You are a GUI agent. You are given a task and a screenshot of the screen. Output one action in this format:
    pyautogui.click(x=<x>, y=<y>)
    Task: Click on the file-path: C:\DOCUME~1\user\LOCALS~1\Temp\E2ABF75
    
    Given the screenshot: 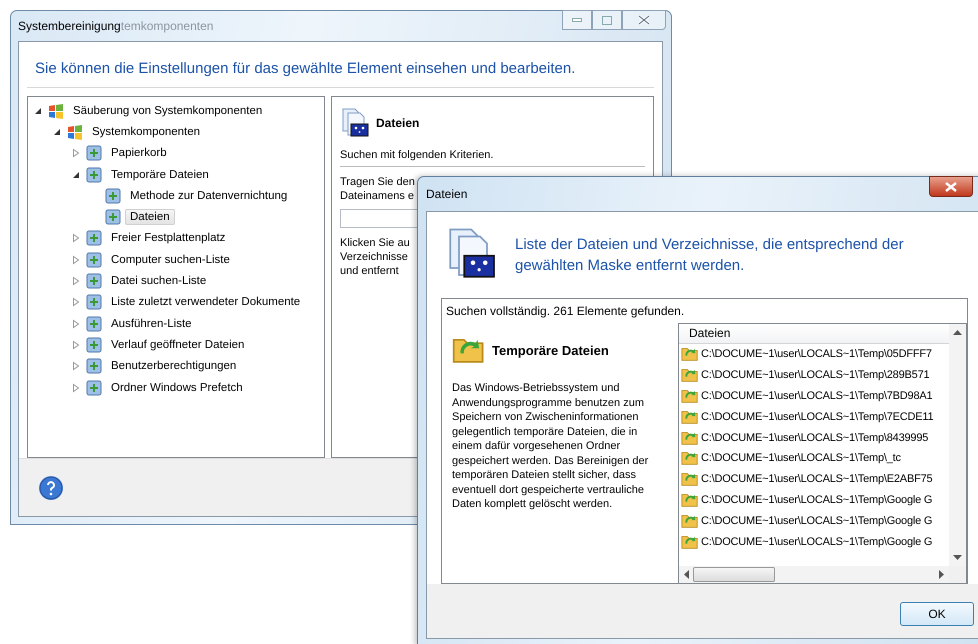 What is the action you would take?
    pyautogui.click(x=816, y=479)
    